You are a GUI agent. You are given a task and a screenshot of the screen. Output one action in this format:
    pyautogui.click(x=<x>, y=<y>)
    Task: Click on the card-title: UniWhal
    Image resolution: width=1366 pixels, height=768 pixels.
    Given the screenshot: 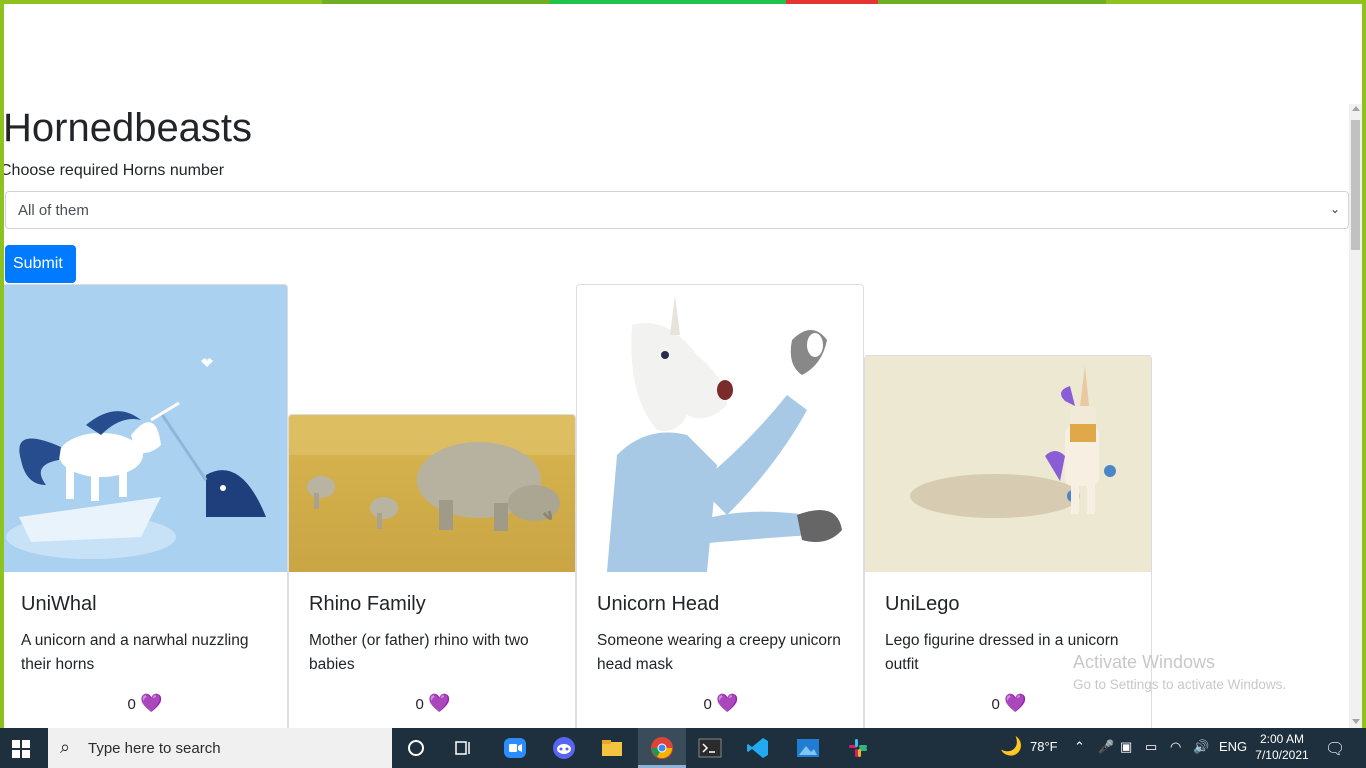 What is the action you would take?
    pyautogui.click(x=59, y=604)
    